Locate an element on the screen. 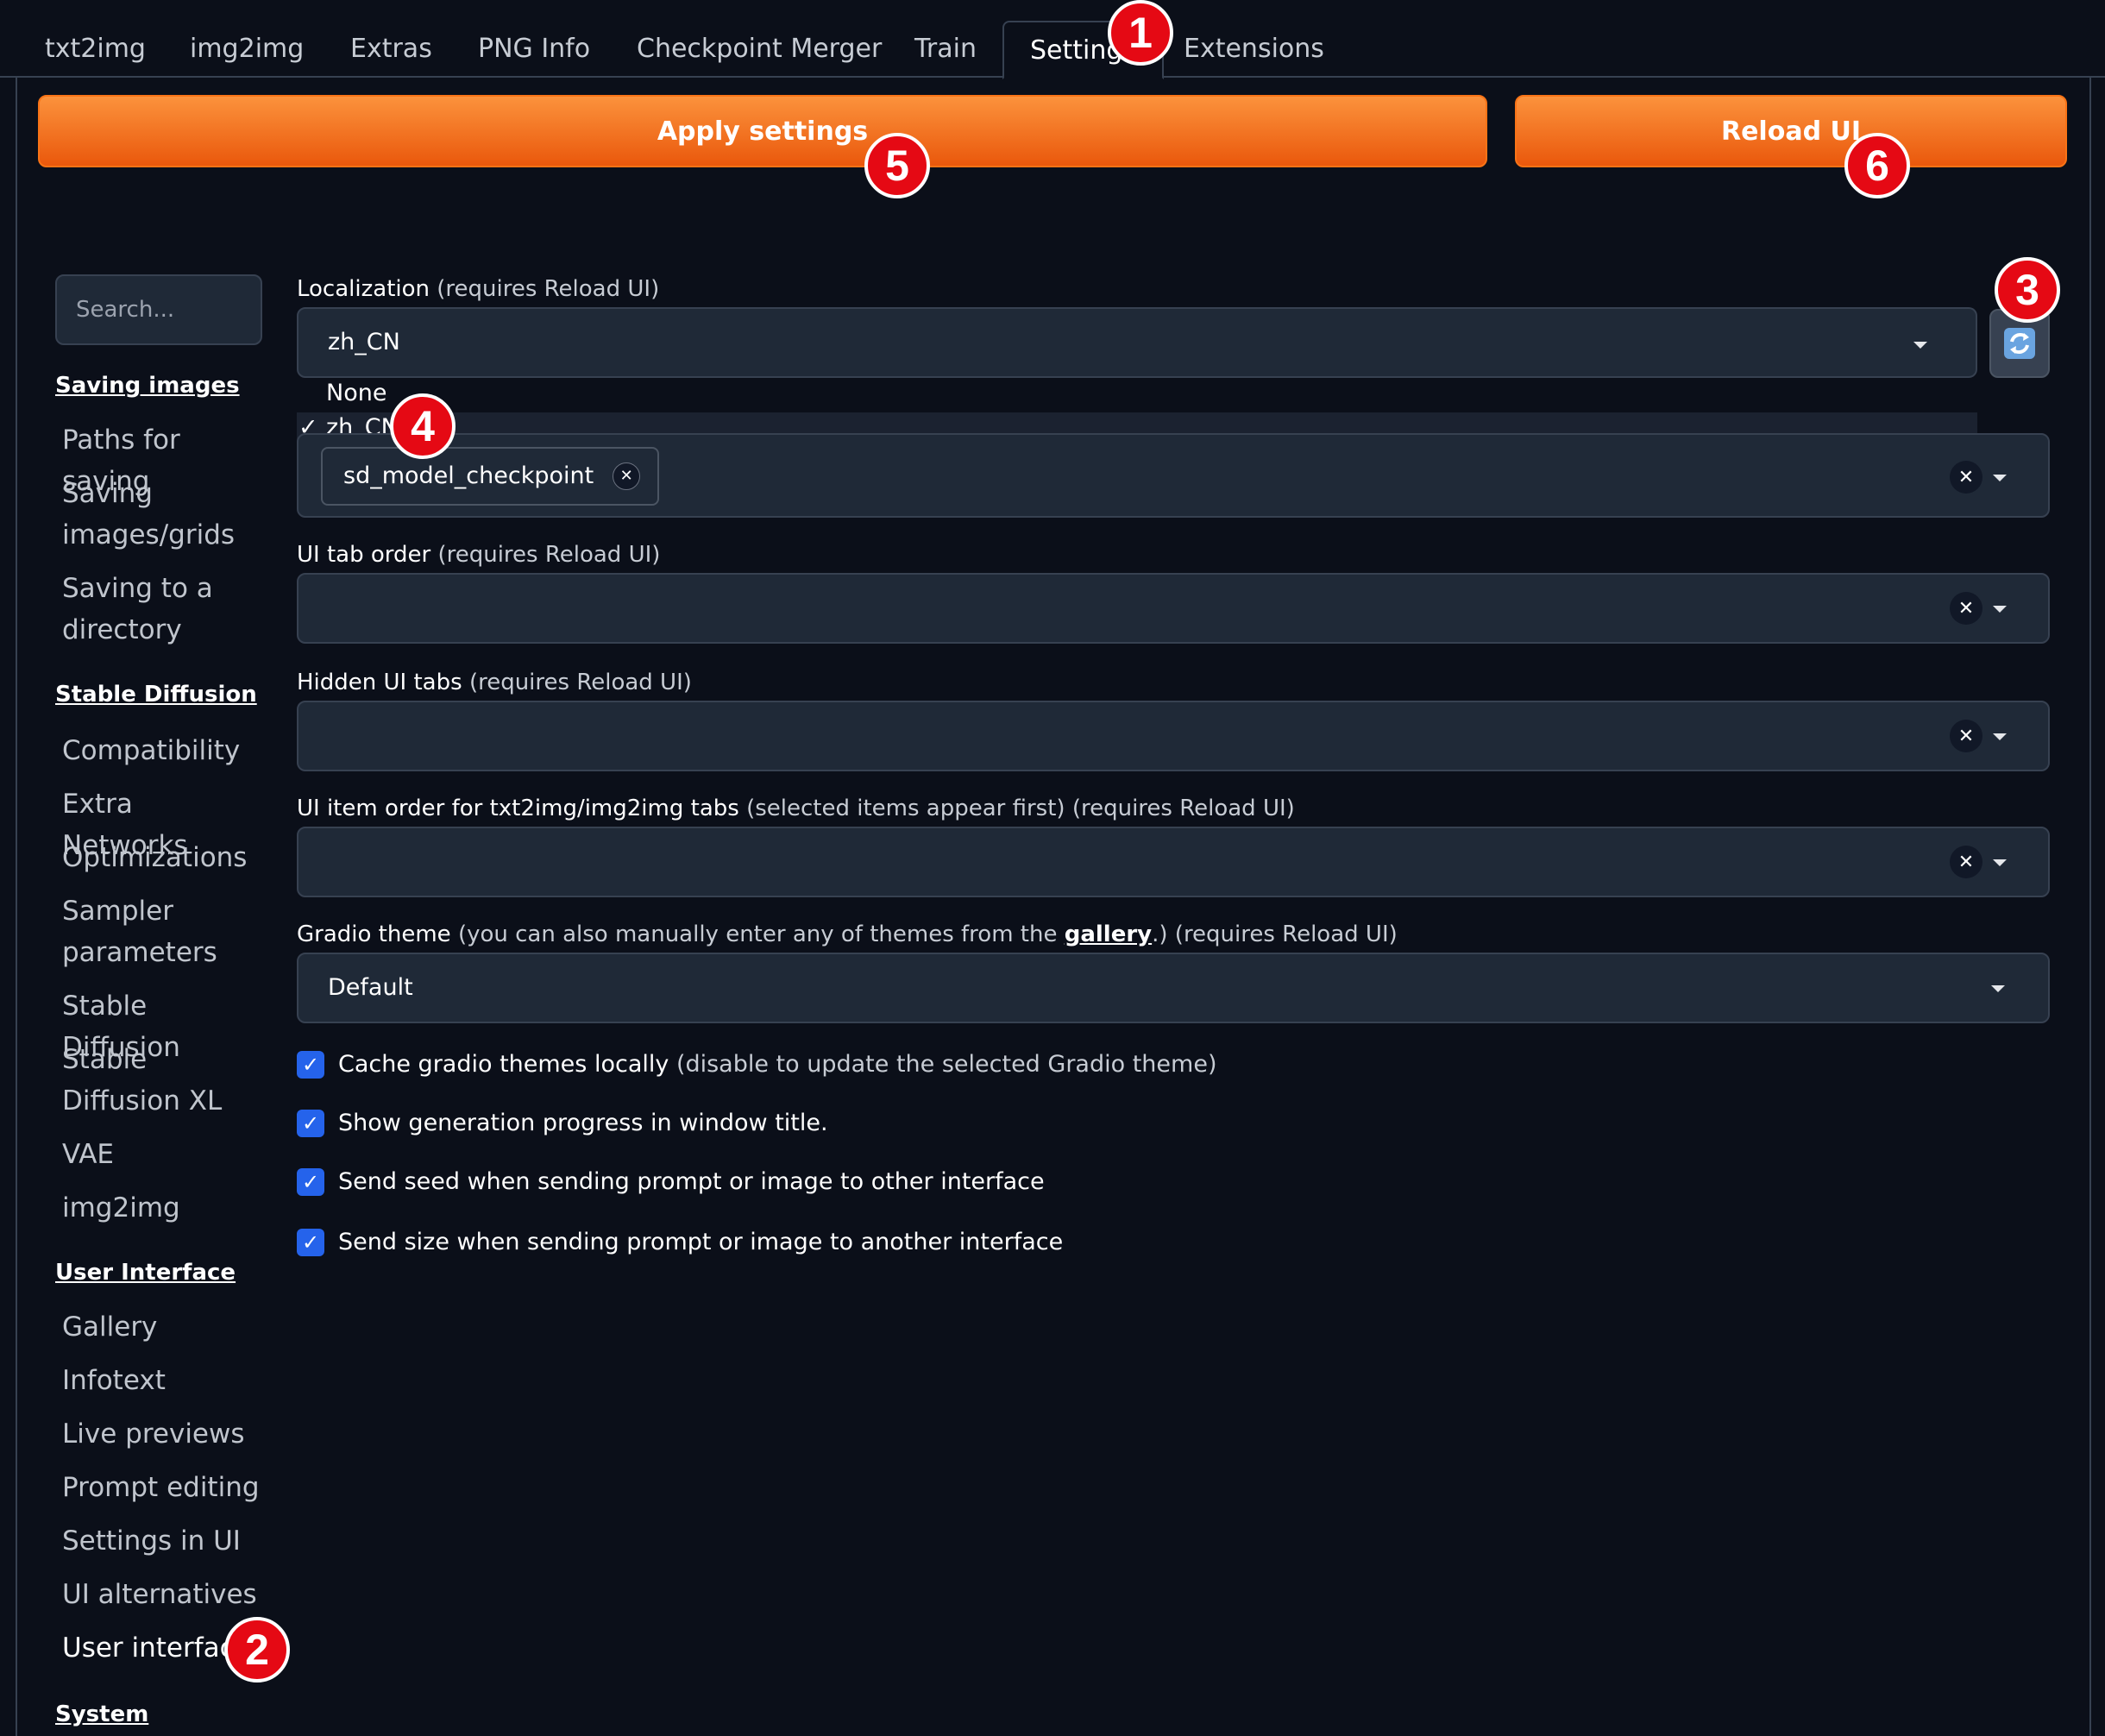 The height and width of the screenshot is (1736, 2105). chip-sd-model-checkpoint: sd_model_checkpoint ✕ is located at coordinates (490, 476).